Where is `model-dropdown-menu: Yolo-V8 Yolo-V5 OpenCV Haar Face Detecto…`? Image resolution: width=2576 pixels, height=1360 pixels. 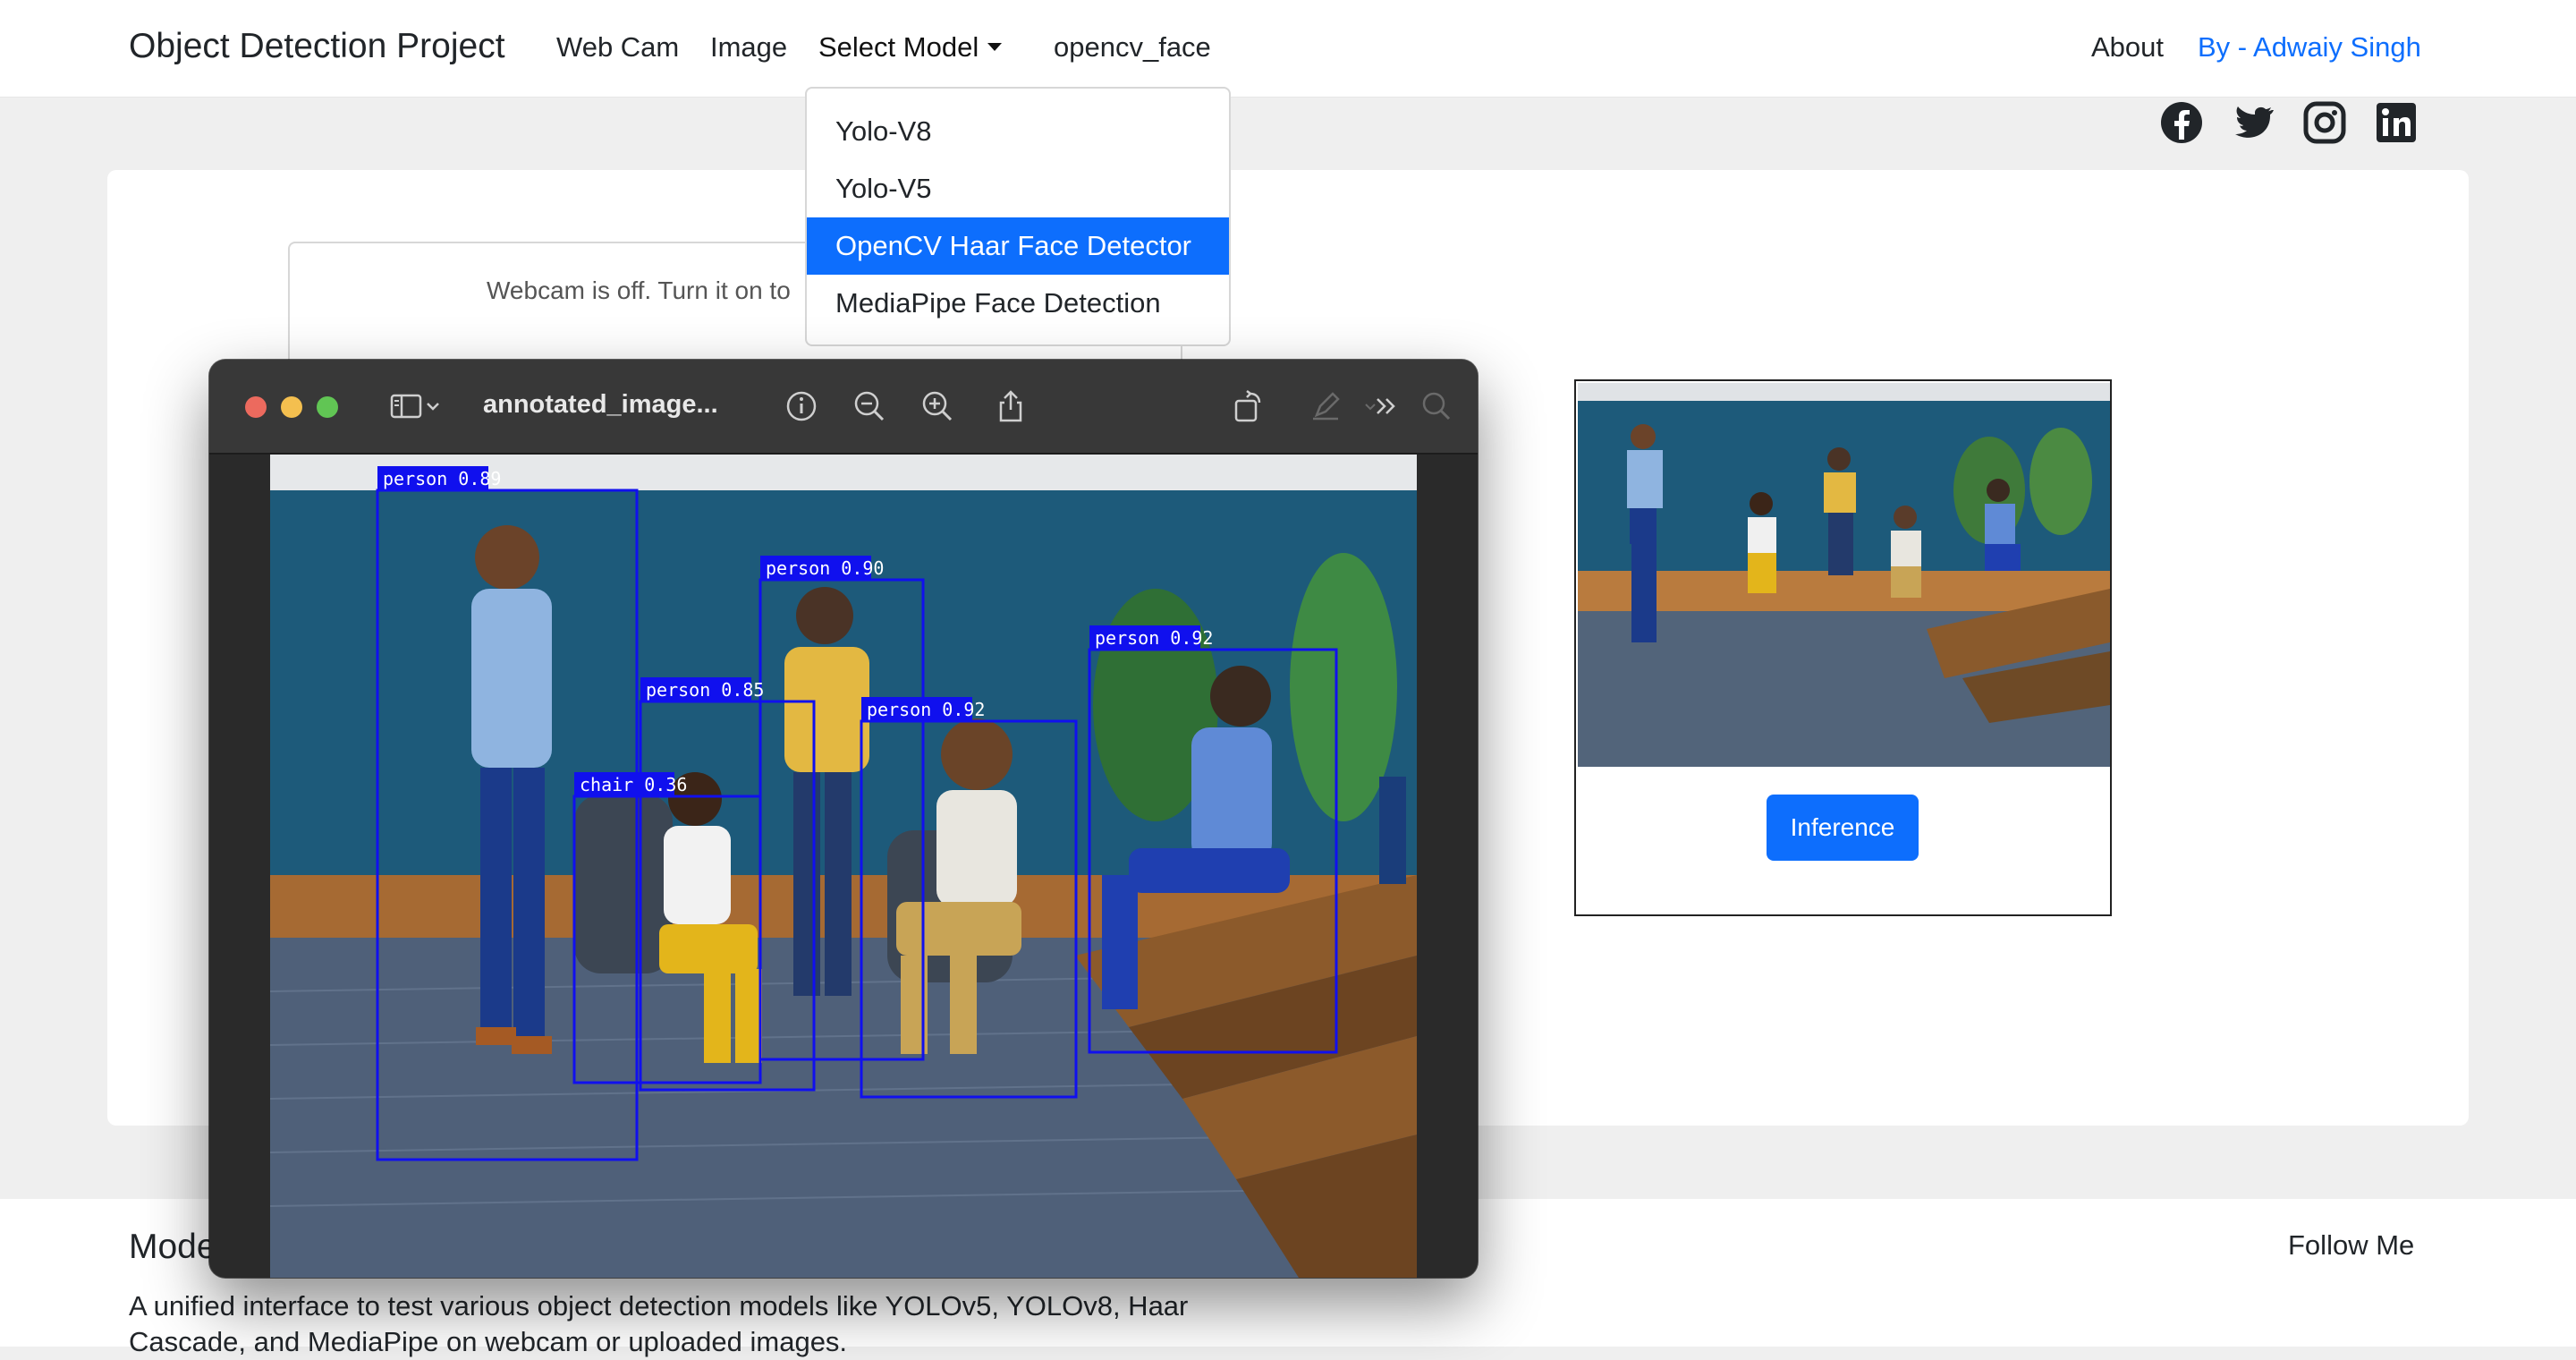
model-dropdown-menu: Yolo-V8 Yolo-V5 OpenCV Haar Face Detecto… is located at coordinates (1018, 216).